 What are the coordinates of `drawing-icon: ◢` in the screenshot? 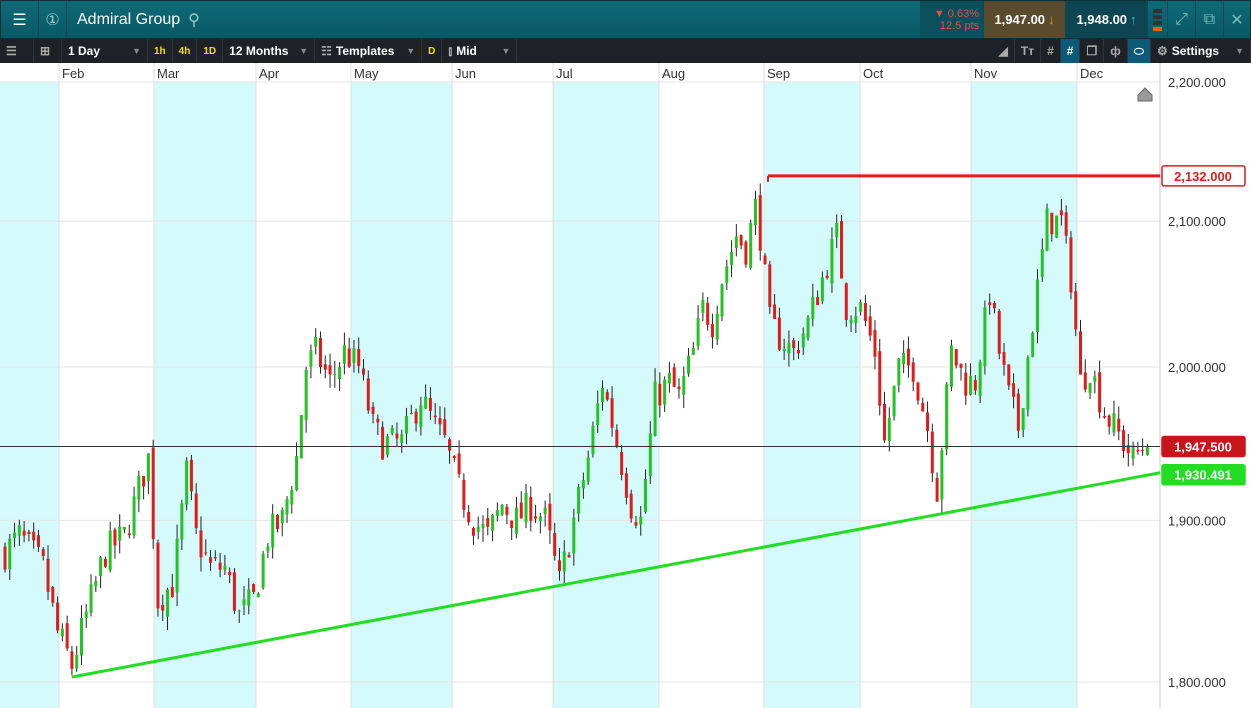 It's located at (1004, 51).